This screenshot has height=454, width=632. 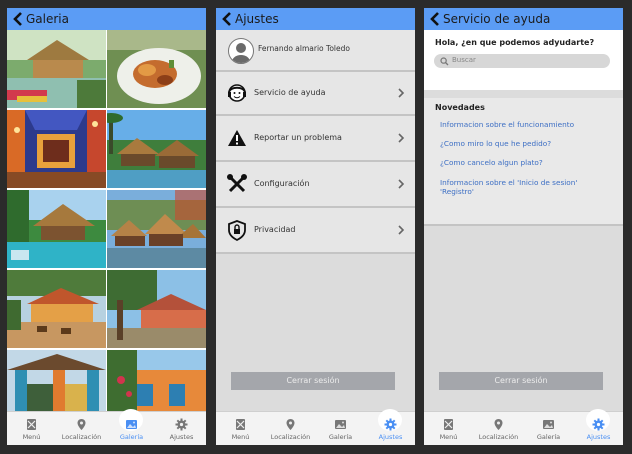 What do you see at coordinates (304, 48) in the screenshot?
I see `user-name: Fernando almario Toledo` at bounding box center [304, 48].